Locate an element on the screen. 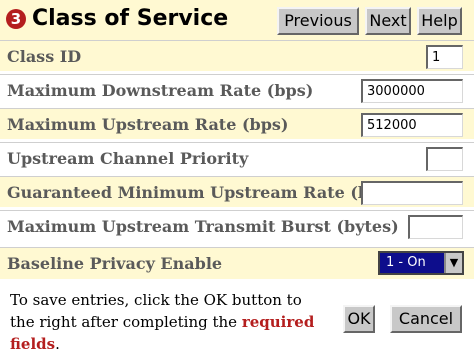 This screenshot has height=355, width=474. class-id-label: Class ID is located at coordinates (44, 56).